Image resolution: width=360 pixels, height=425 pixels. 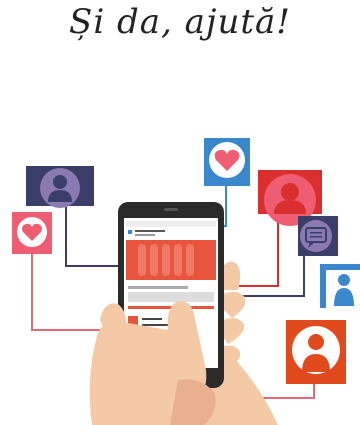 What do you see at coordinates (227, 162) in the screenshot?
I see `heart-card-blue` at bounding box center [227, 162].